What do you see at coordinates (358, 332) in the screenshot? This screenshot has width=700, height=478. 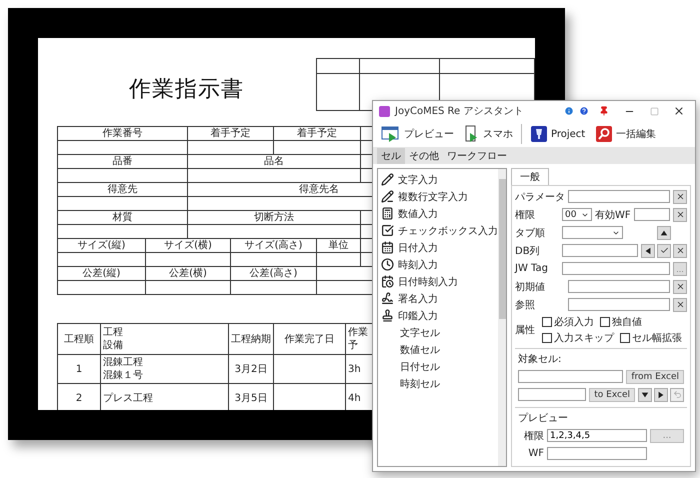 I see `column-header: 作業` at bounding box center [358, 332].